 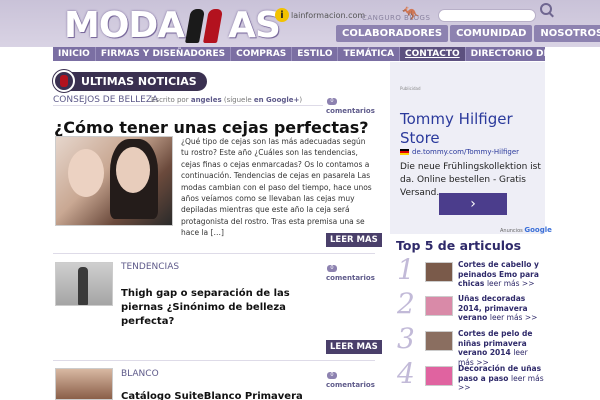 I want to click on search-icon, so click(x=546, y=9).